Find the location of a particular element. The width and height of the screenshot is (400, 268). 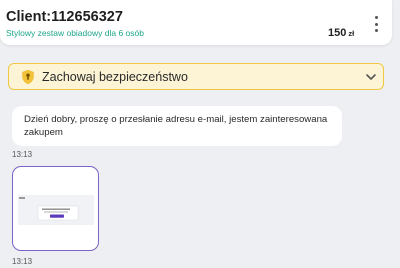

price: 150 zł is located at coordinates (341, 33).